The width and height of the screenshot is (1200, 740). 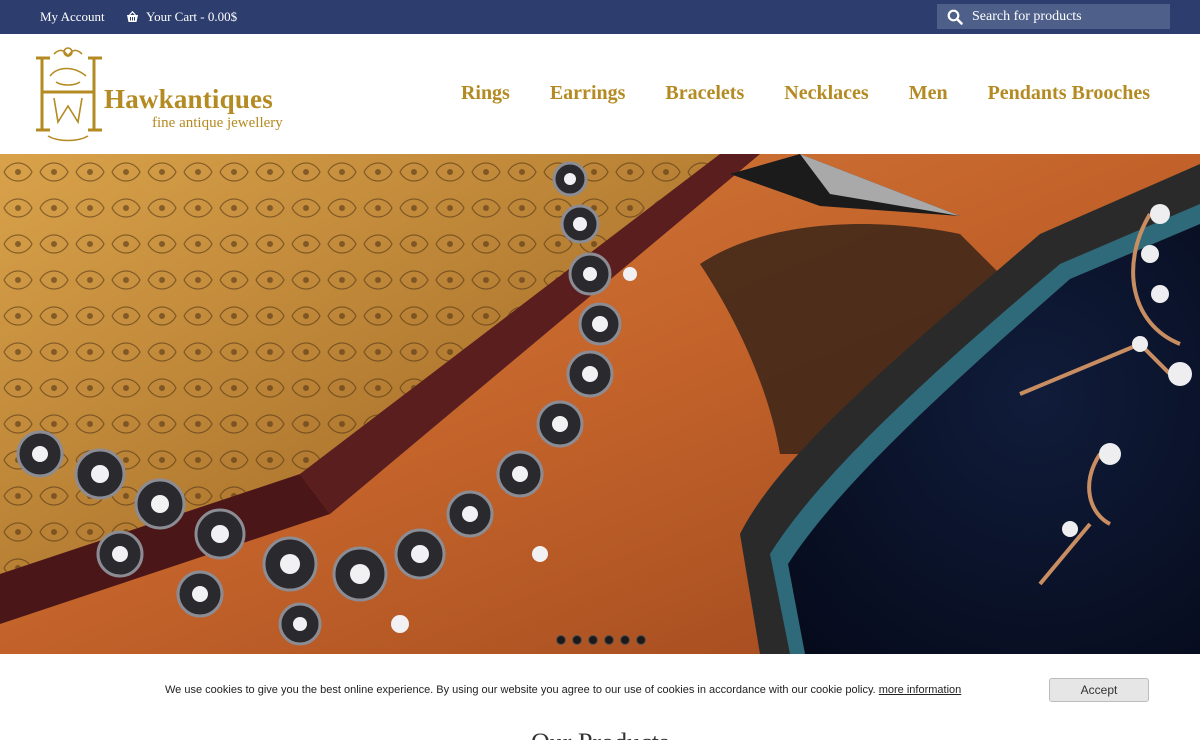 What do you see at coordinates (192, 16) in the screenshot?
I see `cart-label: Your Cart - 0.00$` at bounding box center [192, 16].